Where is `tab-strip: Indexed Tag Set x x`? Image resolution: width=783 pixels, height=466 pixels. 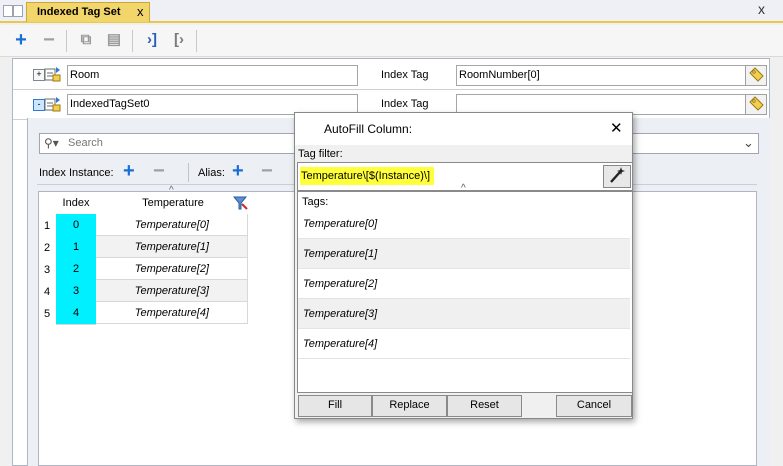
tab-strip: Indexed Tag Set x x is located at coordinates (391, 11).